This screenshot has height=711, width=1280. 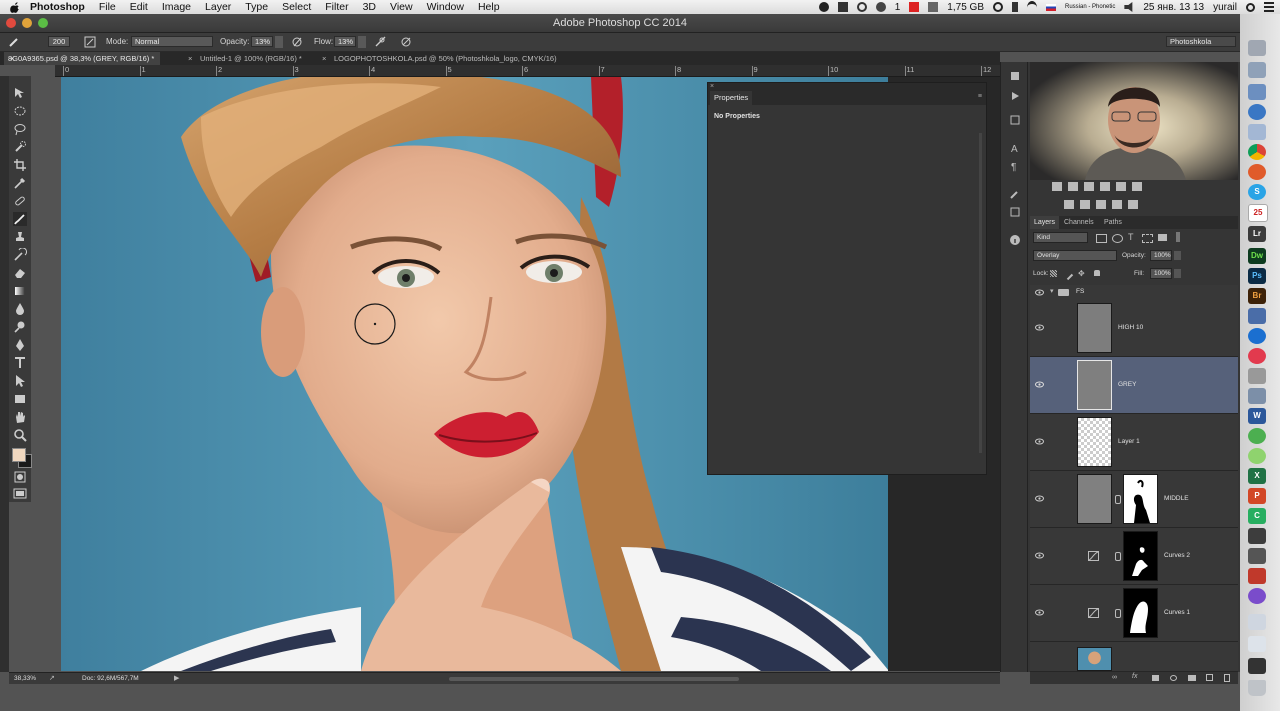 What do you see at coordinates (345, 41) in the screenshot?
I see `flow-field: 13%` at bounding box center [345, 41].